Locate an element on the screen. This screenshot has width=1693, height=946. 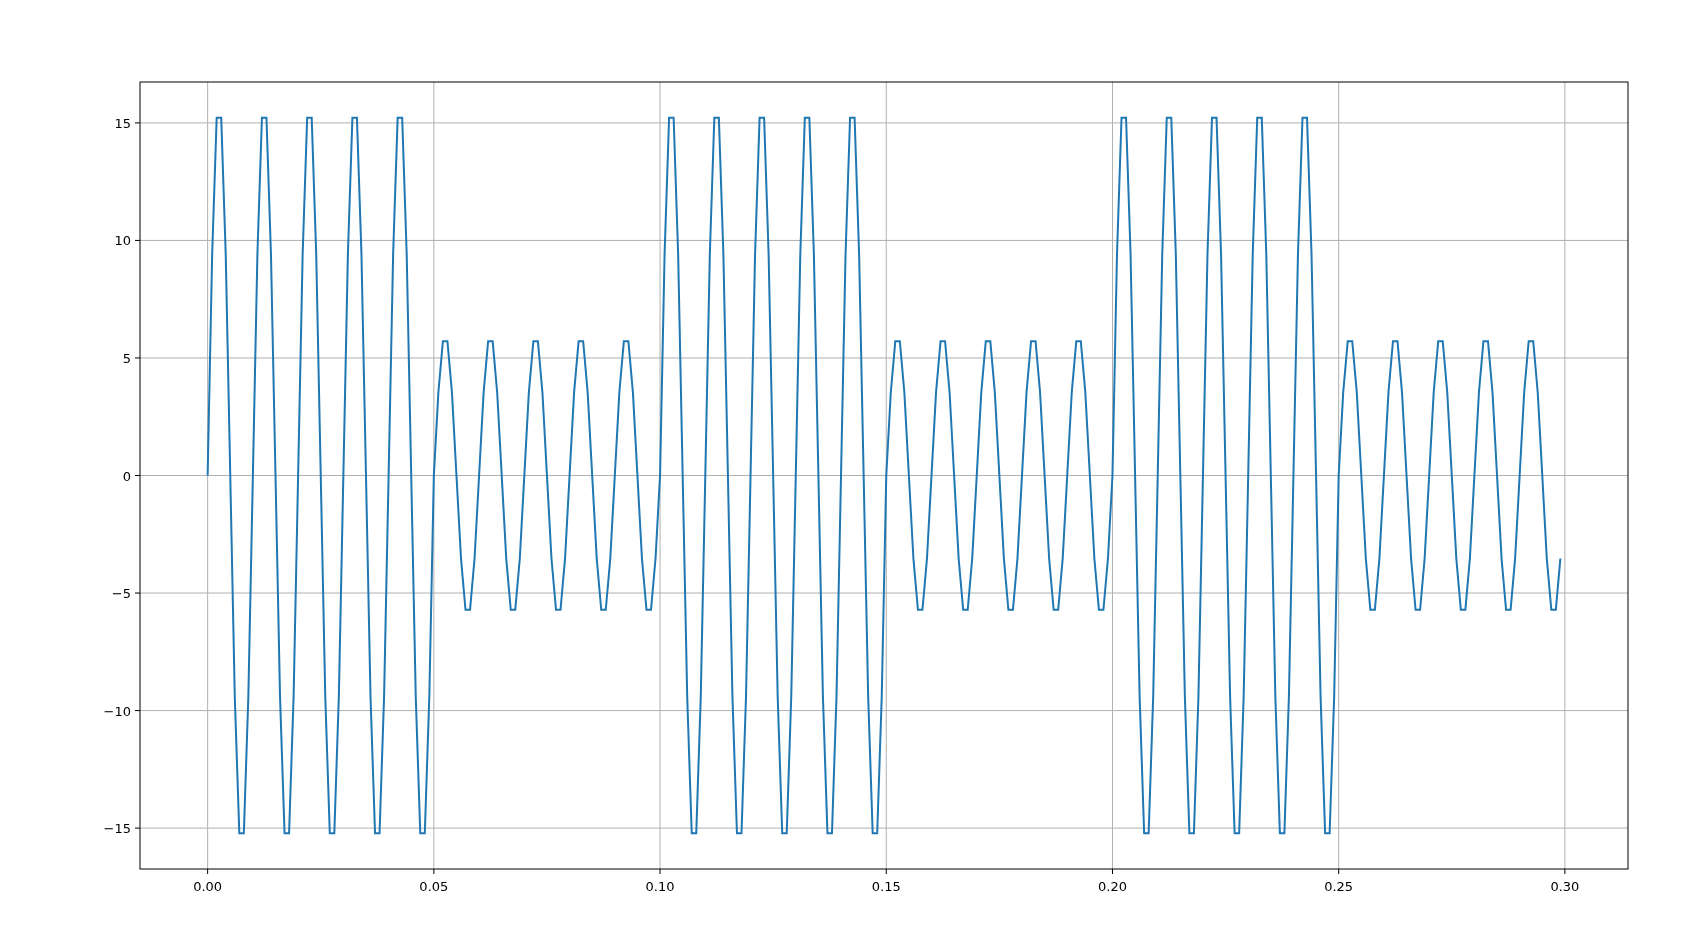
y-tick-label: 10 is located at coordinates (122, 241).